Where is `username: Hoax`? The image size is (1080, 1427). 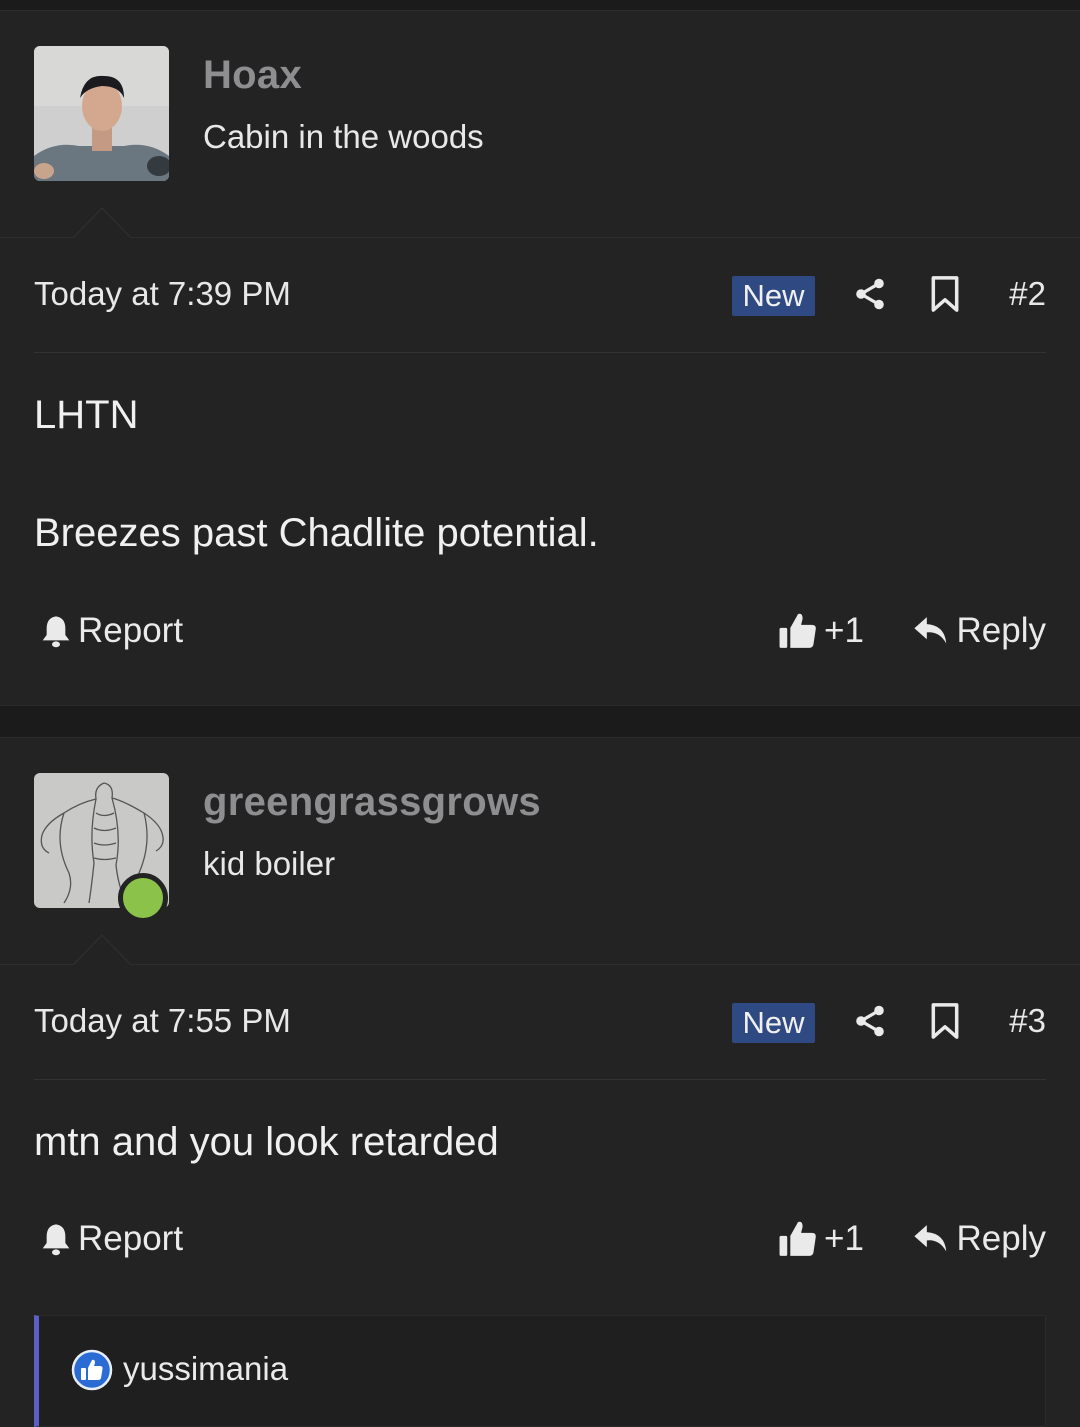 username: Hoax is located at coordinates (252, 75).